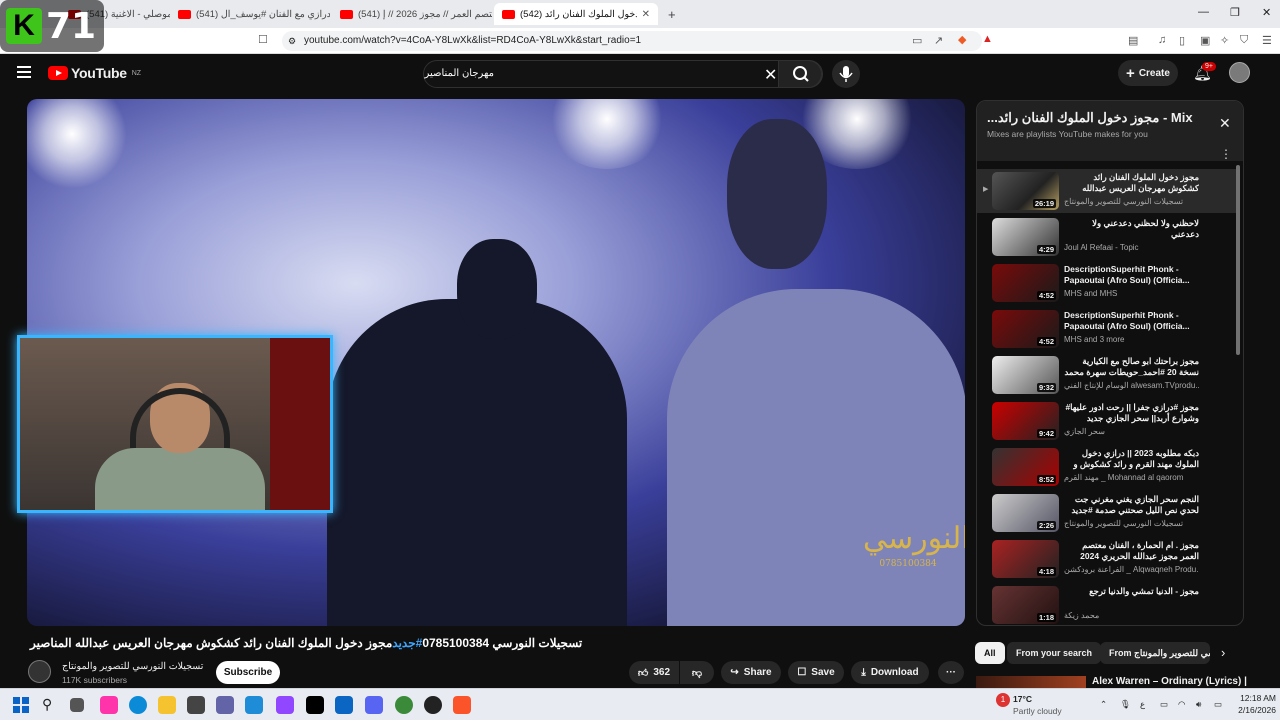  I want to click on chip-from-your-search: From your search, so click(1054, 653).